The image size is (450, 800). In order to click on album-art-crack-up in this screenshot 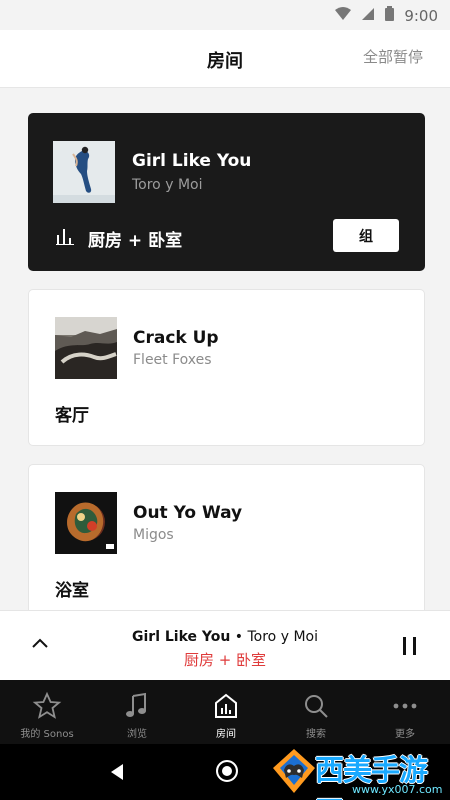, I will do `click(86, 348)`.